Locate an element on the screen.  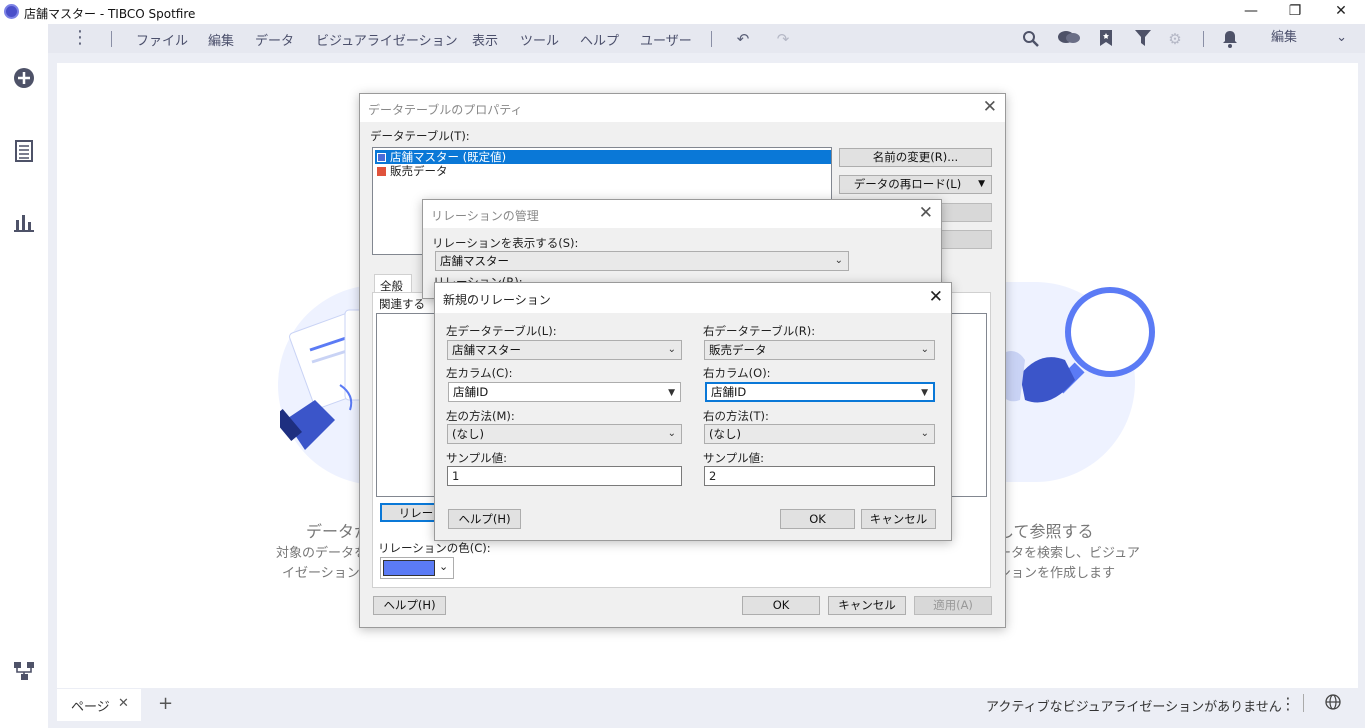
title-bar is located at coordinates (682, 12).